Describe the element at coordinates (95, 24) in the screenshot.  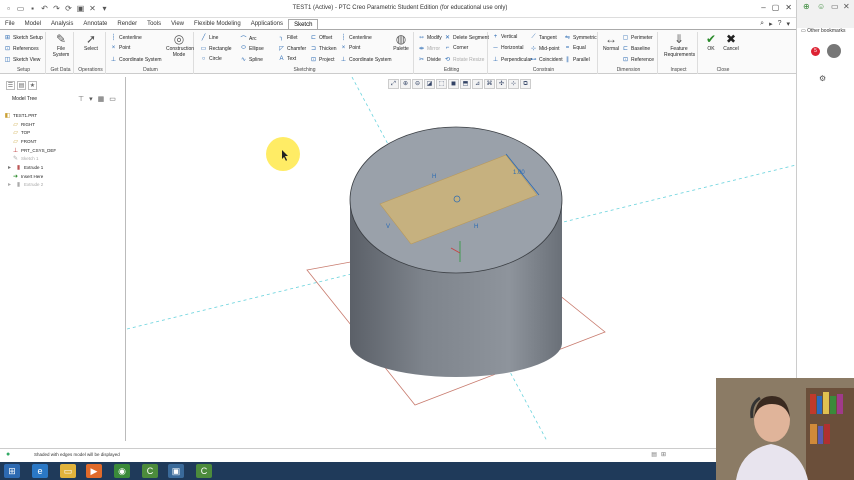
I see `tab-annotate: Annotate` at that location.